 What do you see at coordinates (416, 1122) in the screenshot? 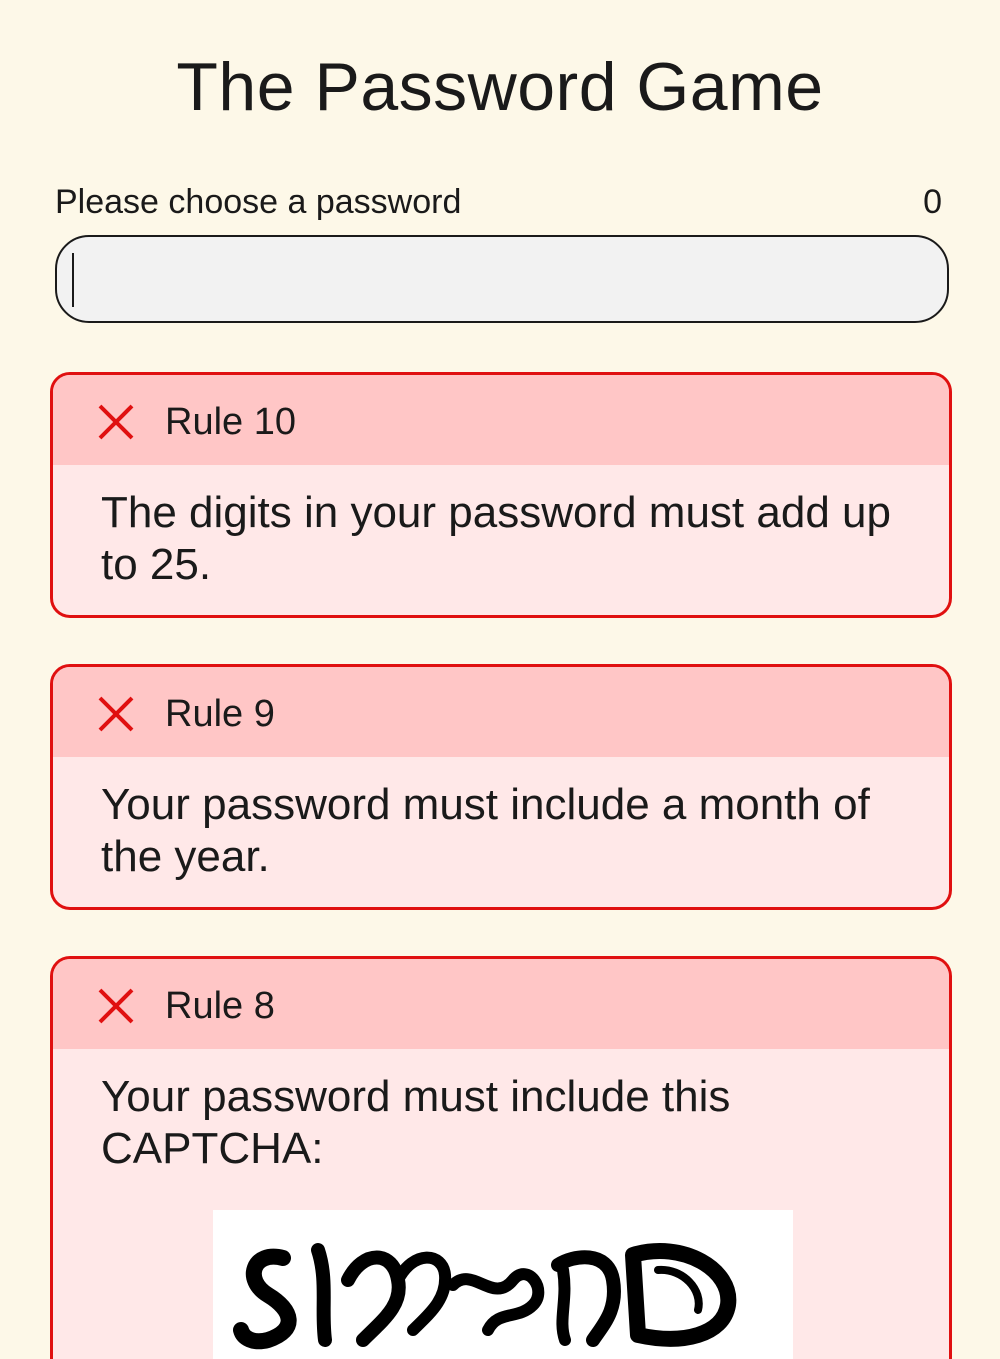
I see `rule-description: Your password must include this CAPTCHA:` at bounding box center [416, 1122].